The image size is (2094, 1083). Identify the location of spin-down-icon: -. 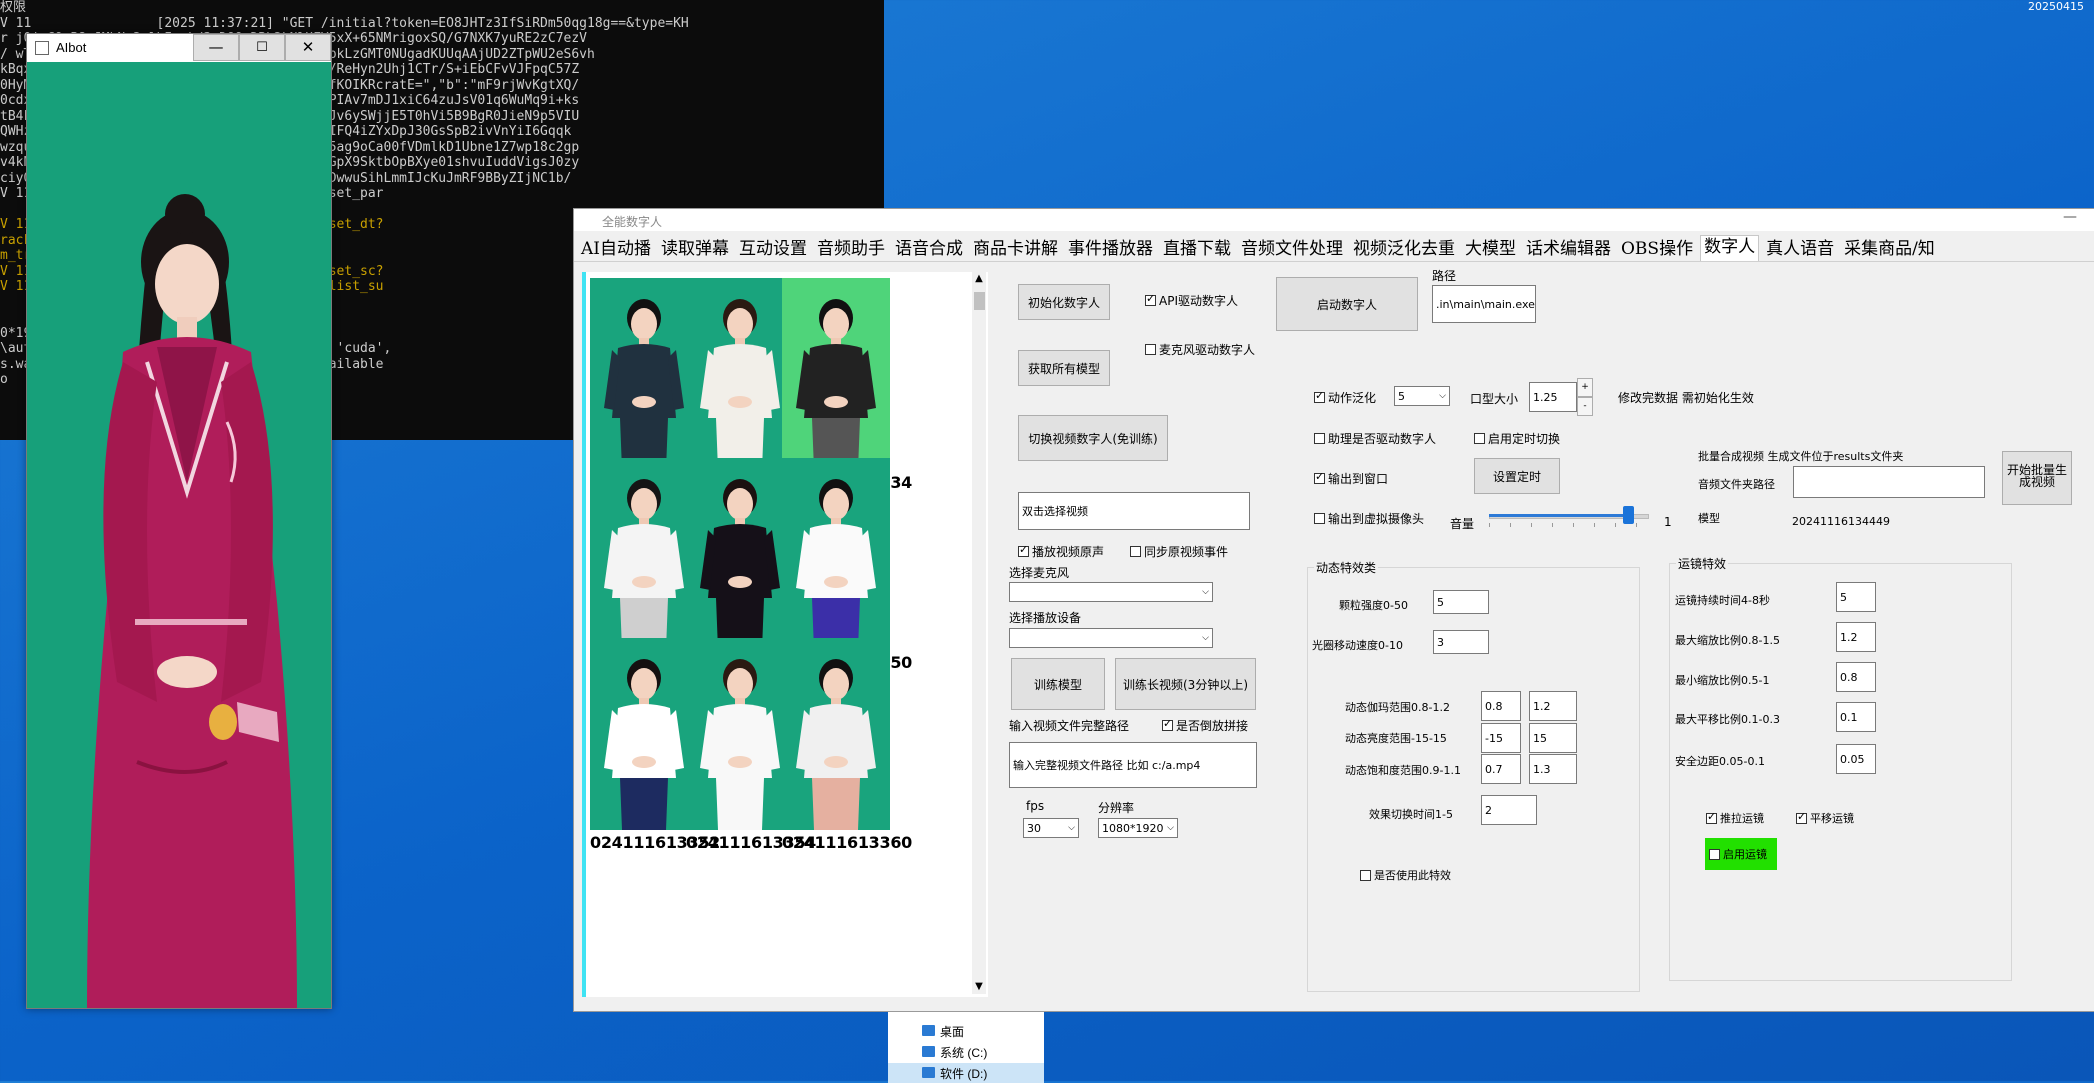
(1585, 406).